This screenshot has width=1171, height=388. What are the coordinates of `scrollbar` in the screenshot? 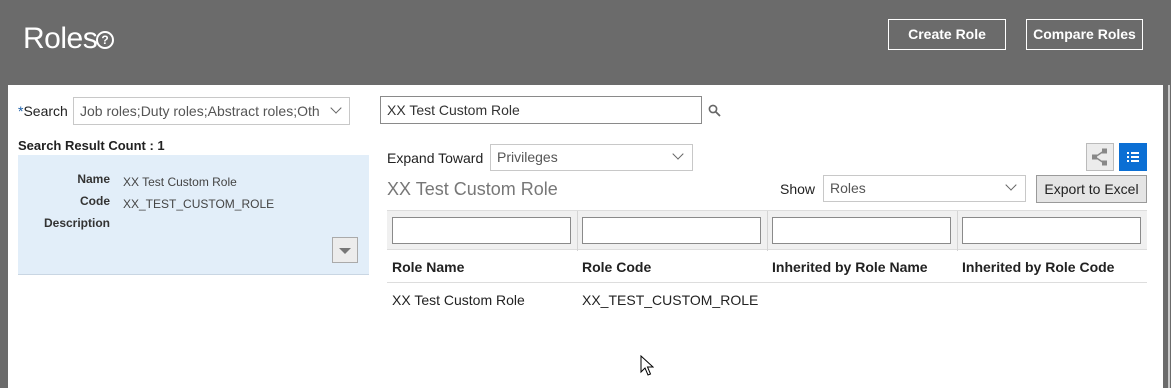 It's located at (1169, 236).